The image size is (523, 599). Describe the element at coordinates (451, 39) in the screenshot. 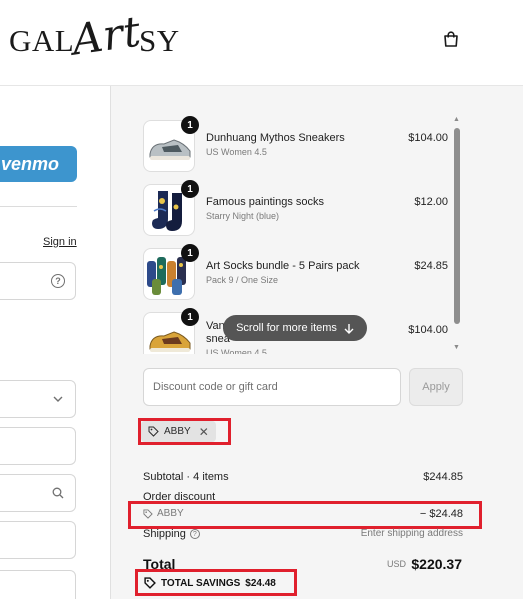

I see `shopping-bag-icon` at that location.